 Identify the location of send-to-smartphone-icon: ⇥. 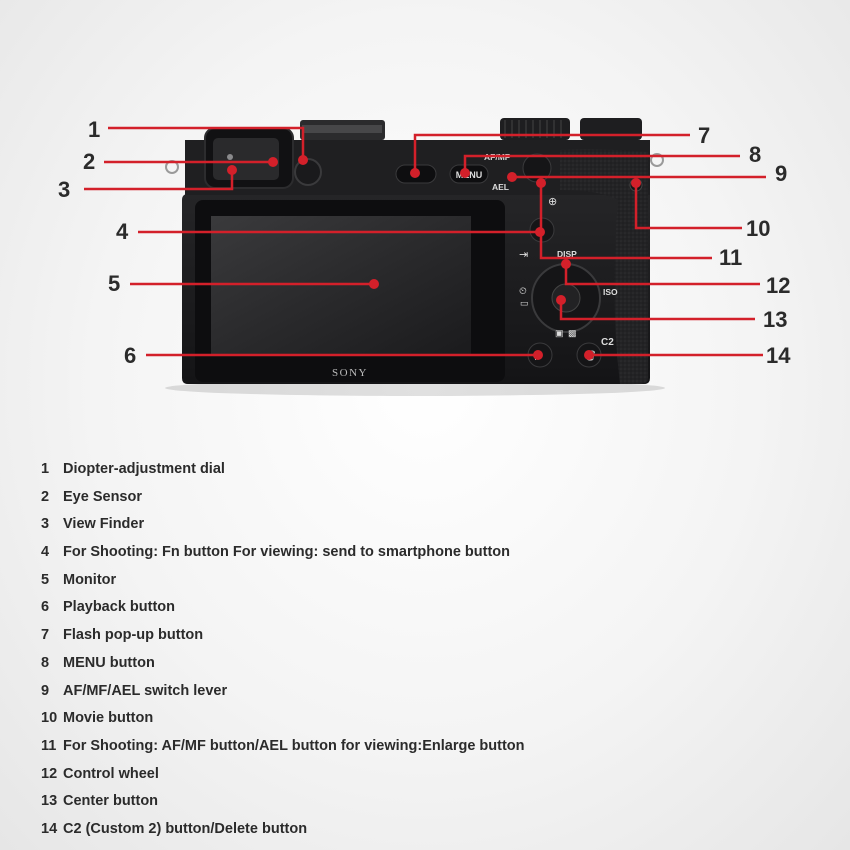
(523, 255).